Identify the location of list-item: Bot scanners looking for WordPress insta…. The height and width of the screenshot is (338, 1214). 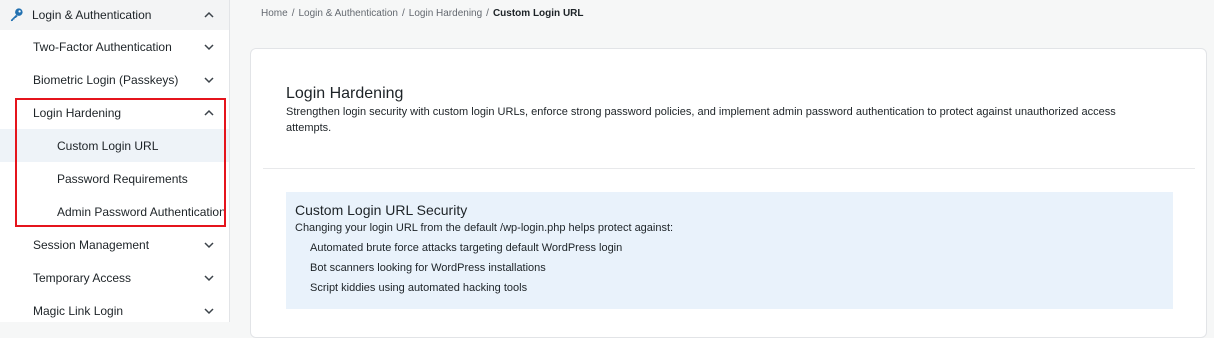
(428, 268).